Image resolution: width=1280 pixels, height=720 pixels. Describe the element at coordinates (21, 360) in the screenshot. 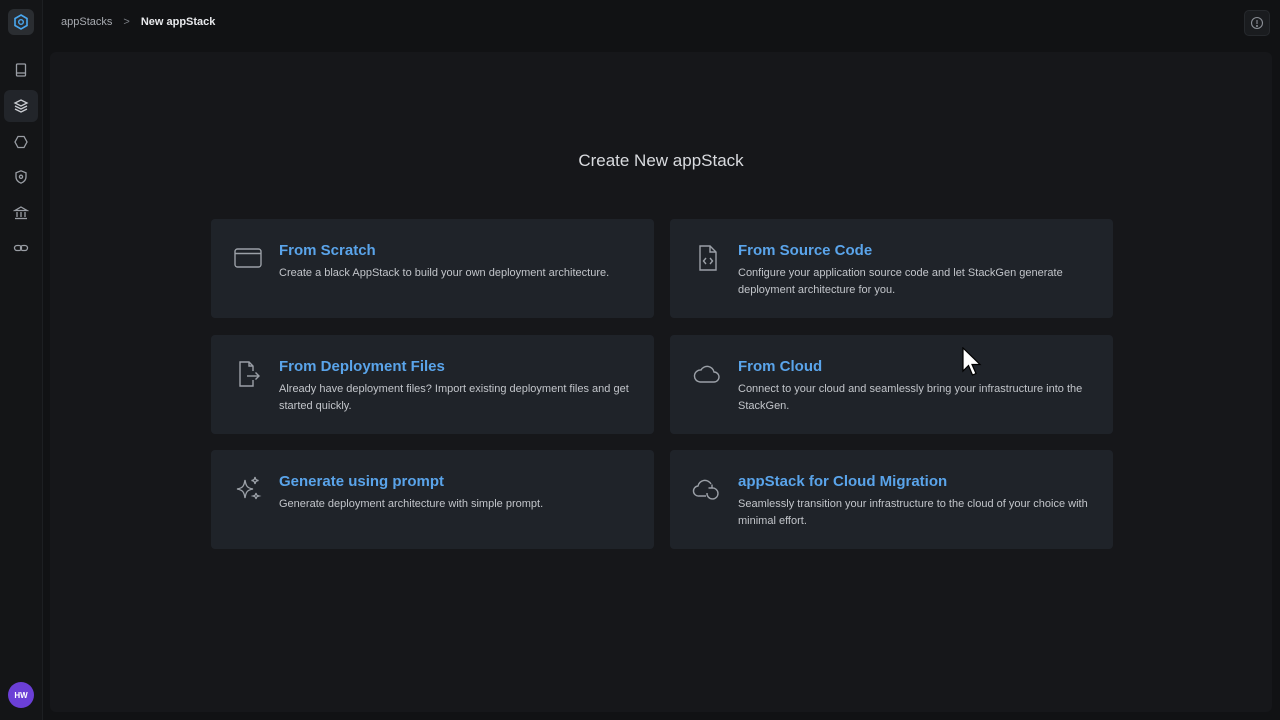

I see `sidebar: HW` at that location.